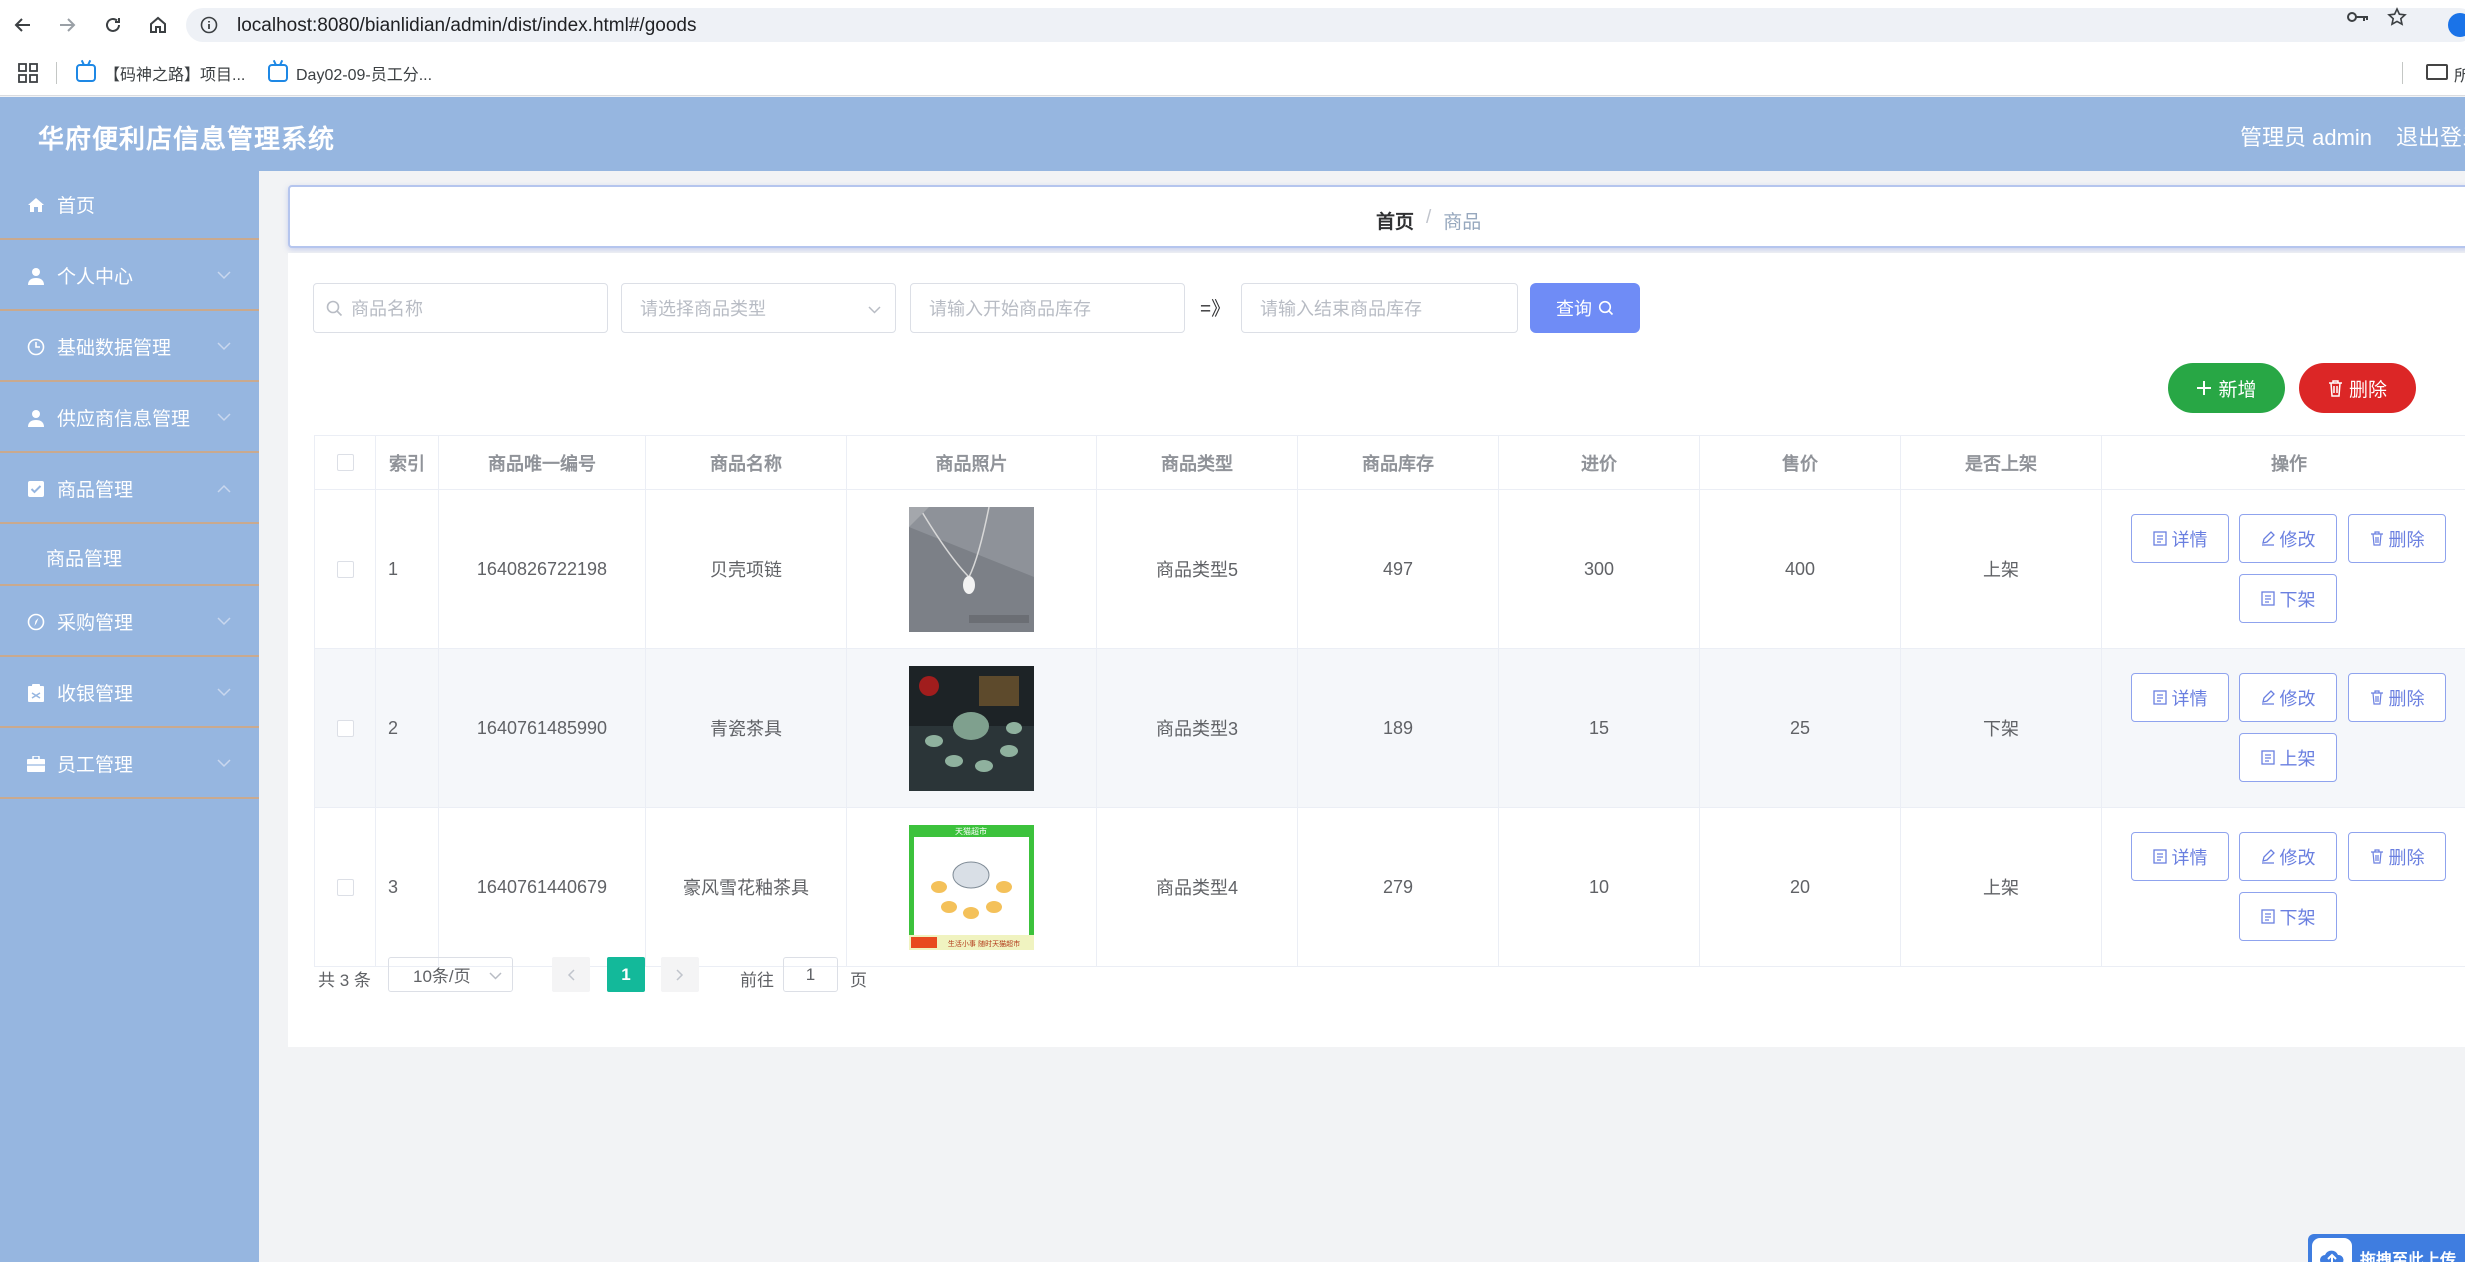  I want to click on breadcrumb: 首页 / 商品, so click(1376, 216).